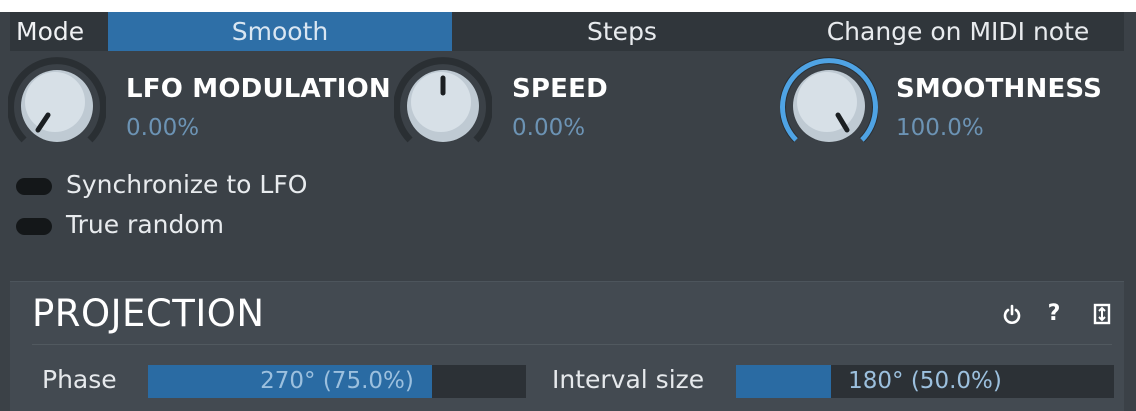 The height and width of the screenshot is (411, 1136). I want to click on phase-slider: 270° (75.0%), so click(337, 381).